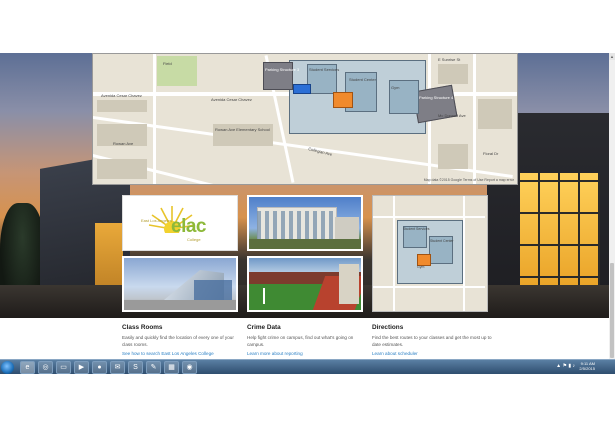 The width and height of the screenshot is (615, 424). I want to click on skype-icon: S, so click(135, 367).